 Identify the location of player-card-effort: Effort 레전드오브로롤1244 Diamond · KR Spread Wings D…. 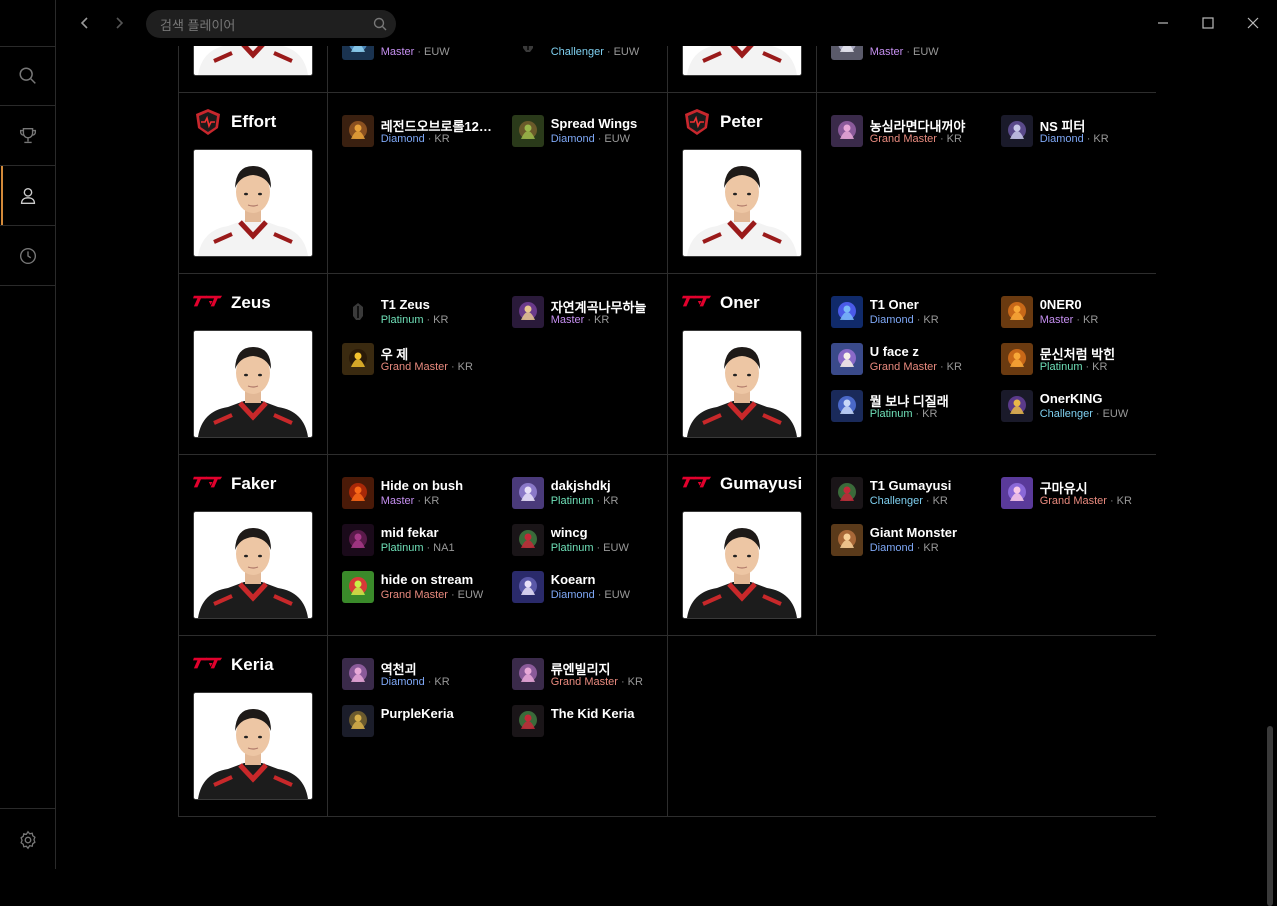
(423, 183).